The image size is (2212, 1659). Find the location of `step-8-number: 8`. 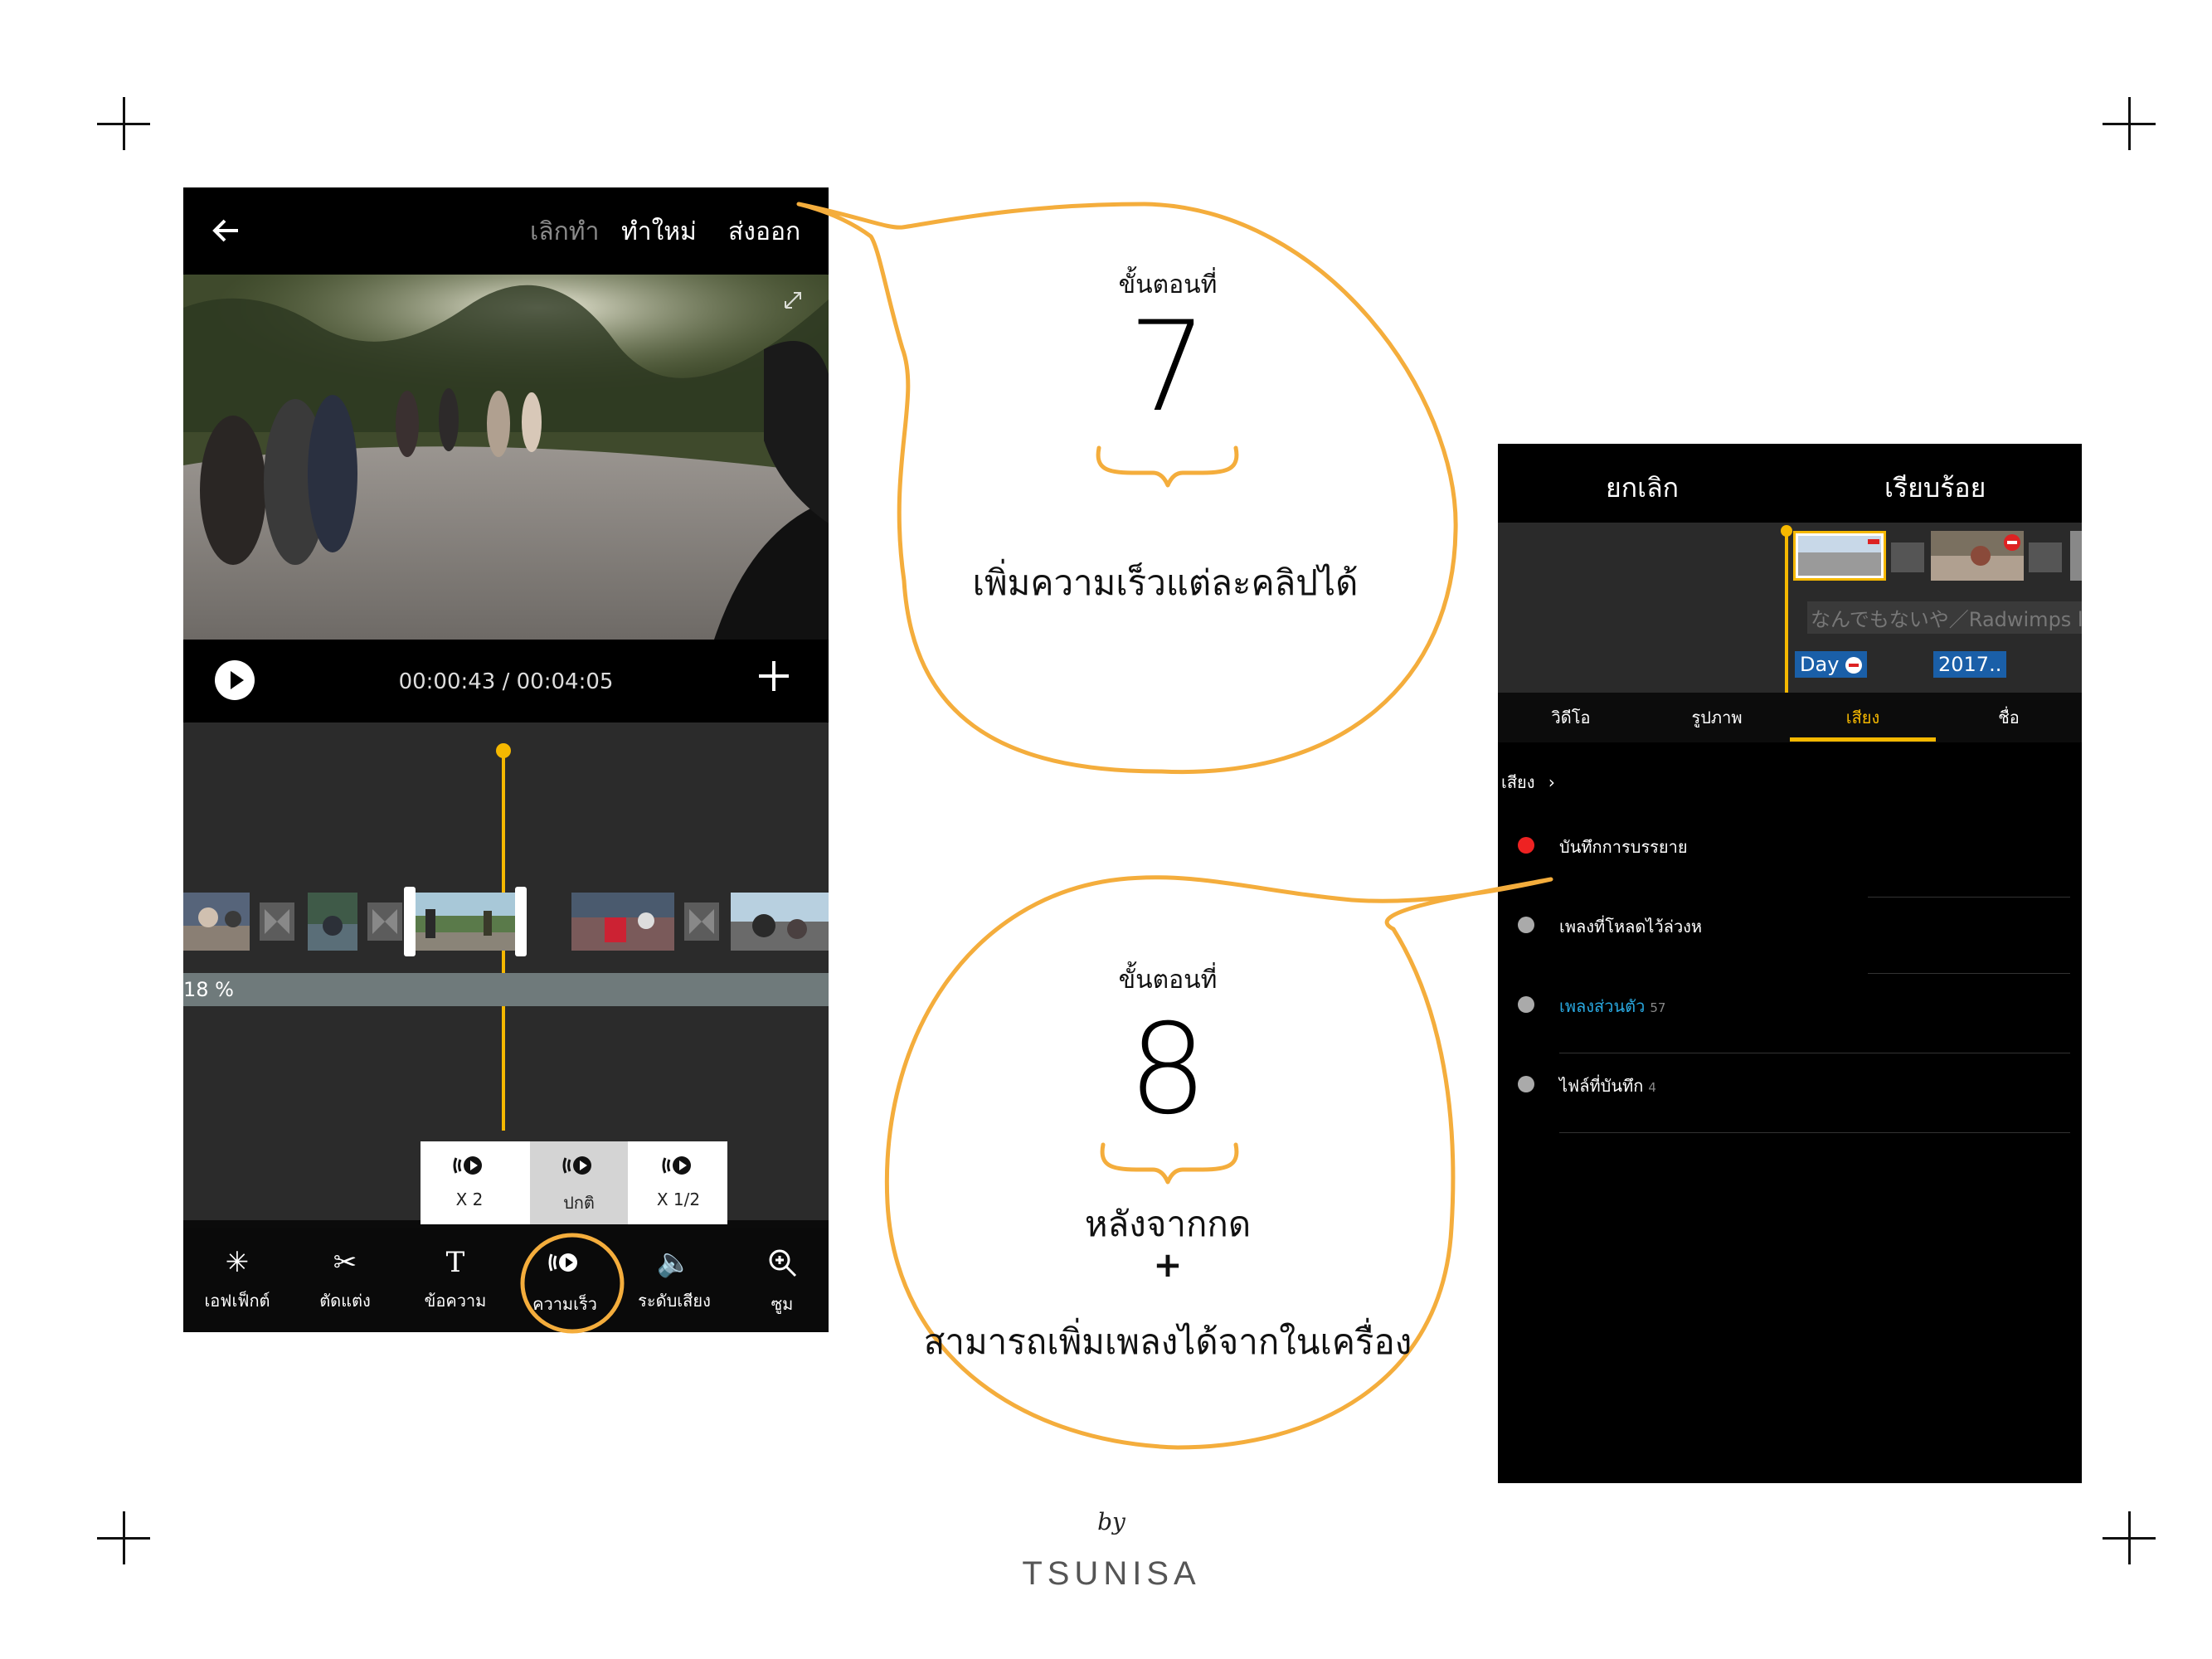

step-8-number: 8 is located at coordinates (1168, 1070).